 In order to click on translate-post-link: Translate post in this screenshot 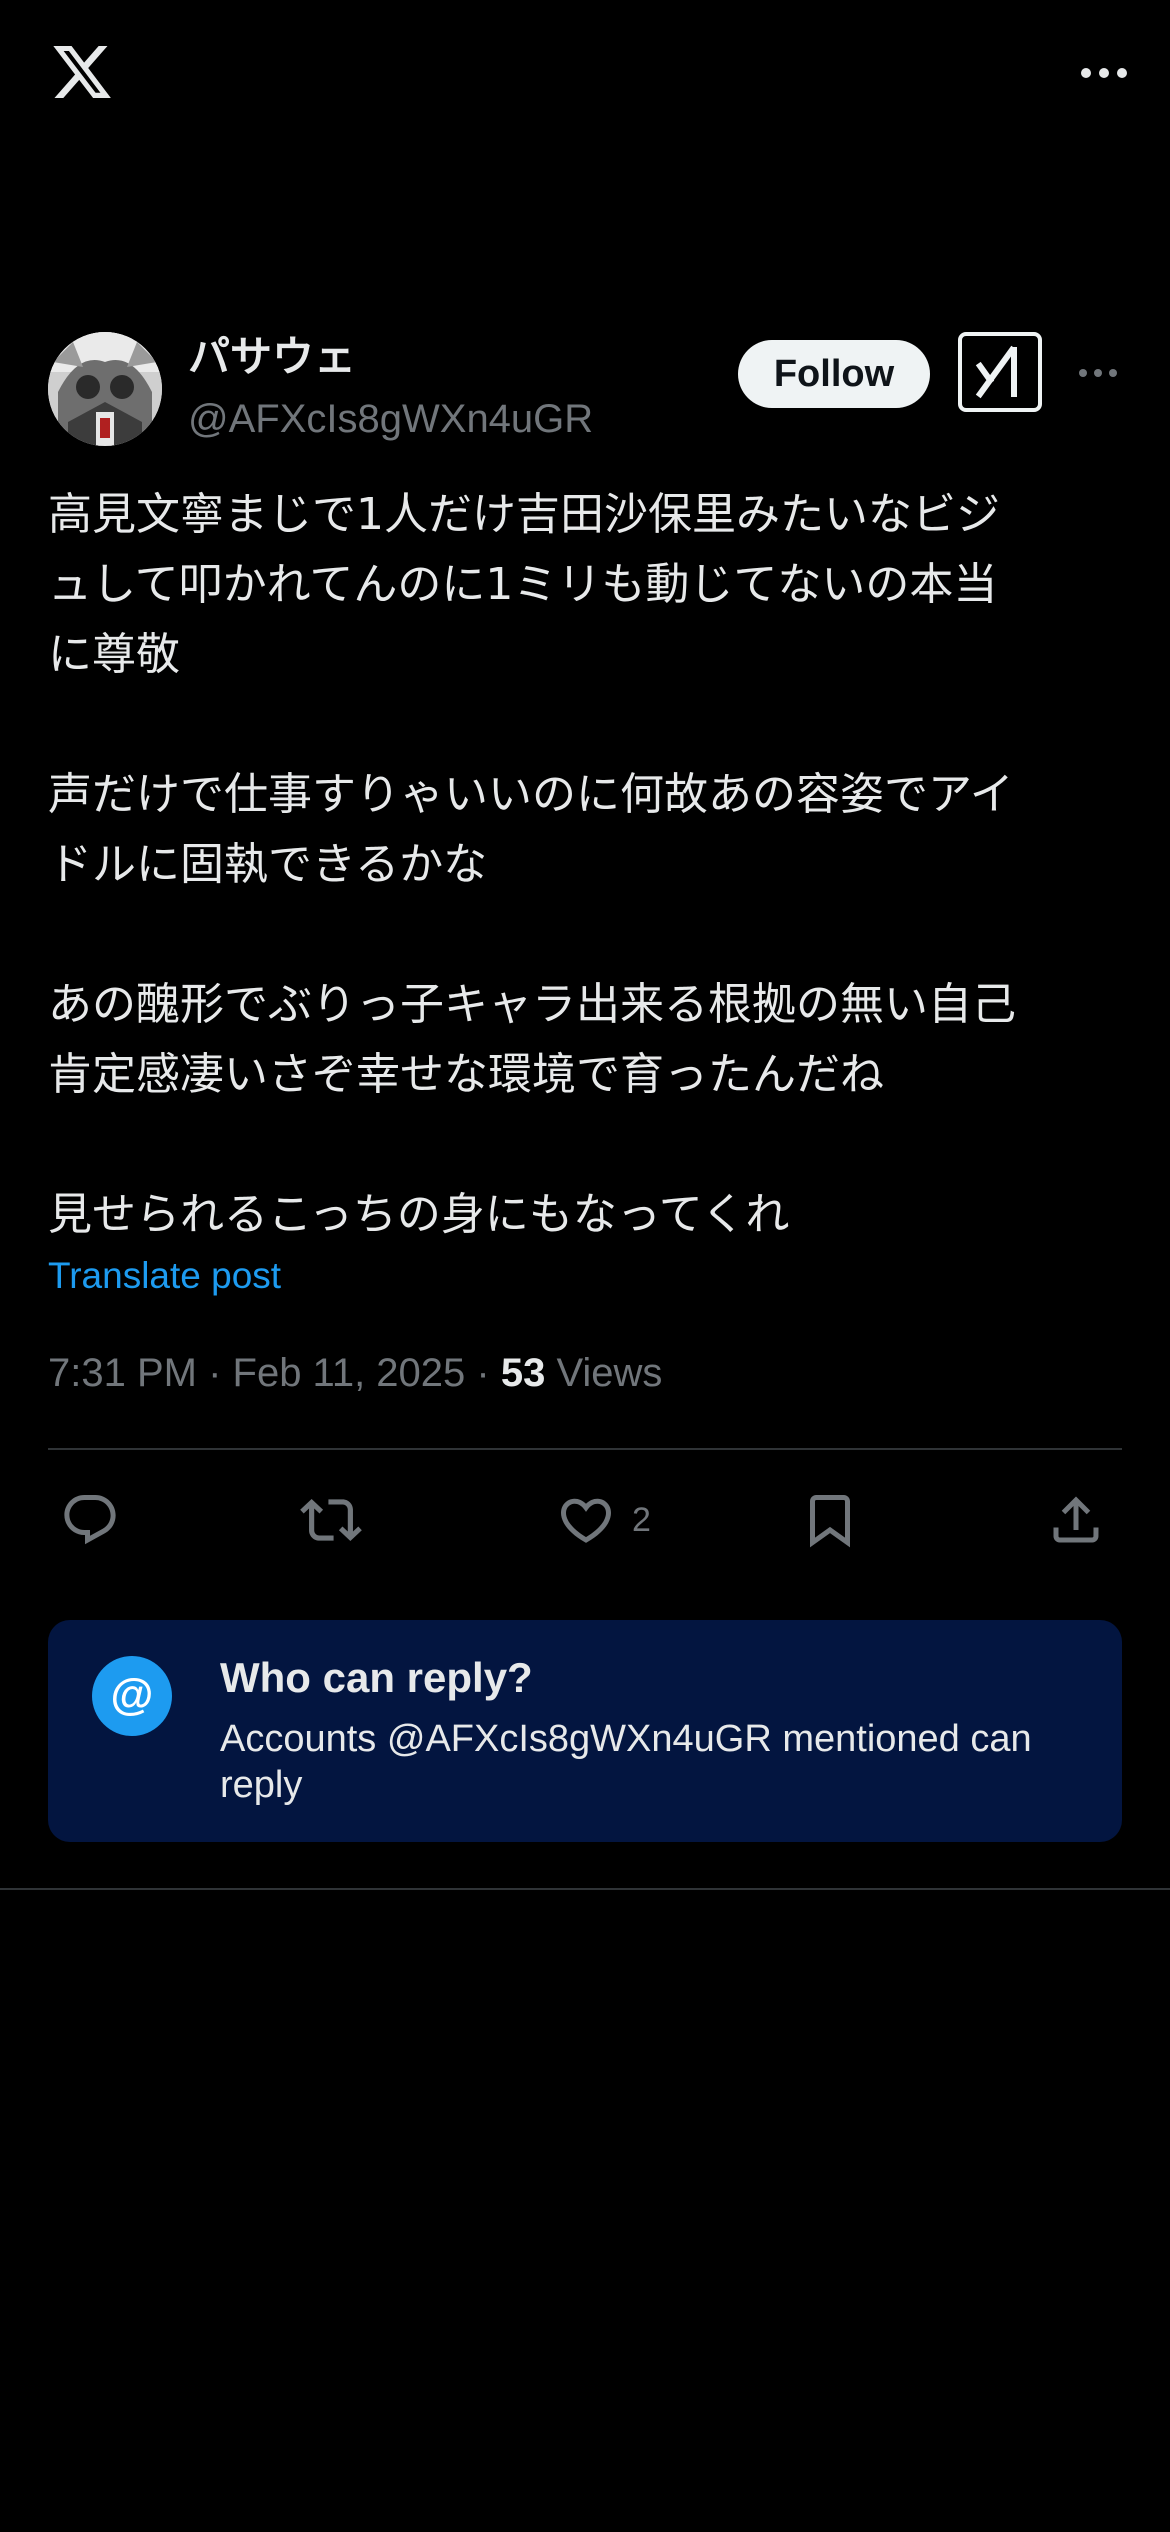, I will do `click(164, 1276)`.